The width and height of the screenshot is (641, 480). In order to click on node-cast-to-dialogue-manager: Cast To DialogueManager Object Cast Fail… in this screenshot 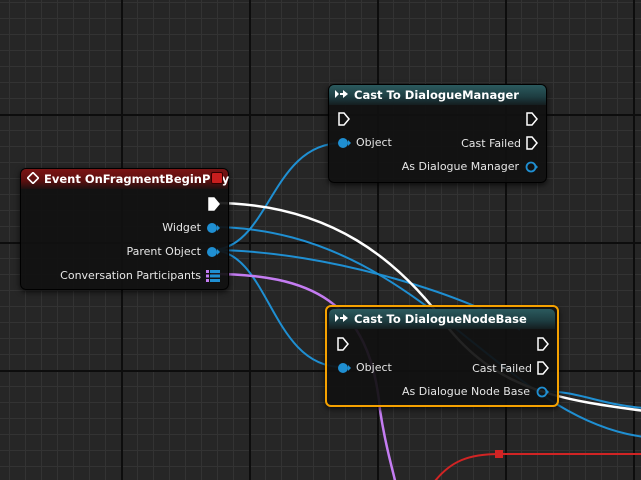, I will do `click(437, 133)`.